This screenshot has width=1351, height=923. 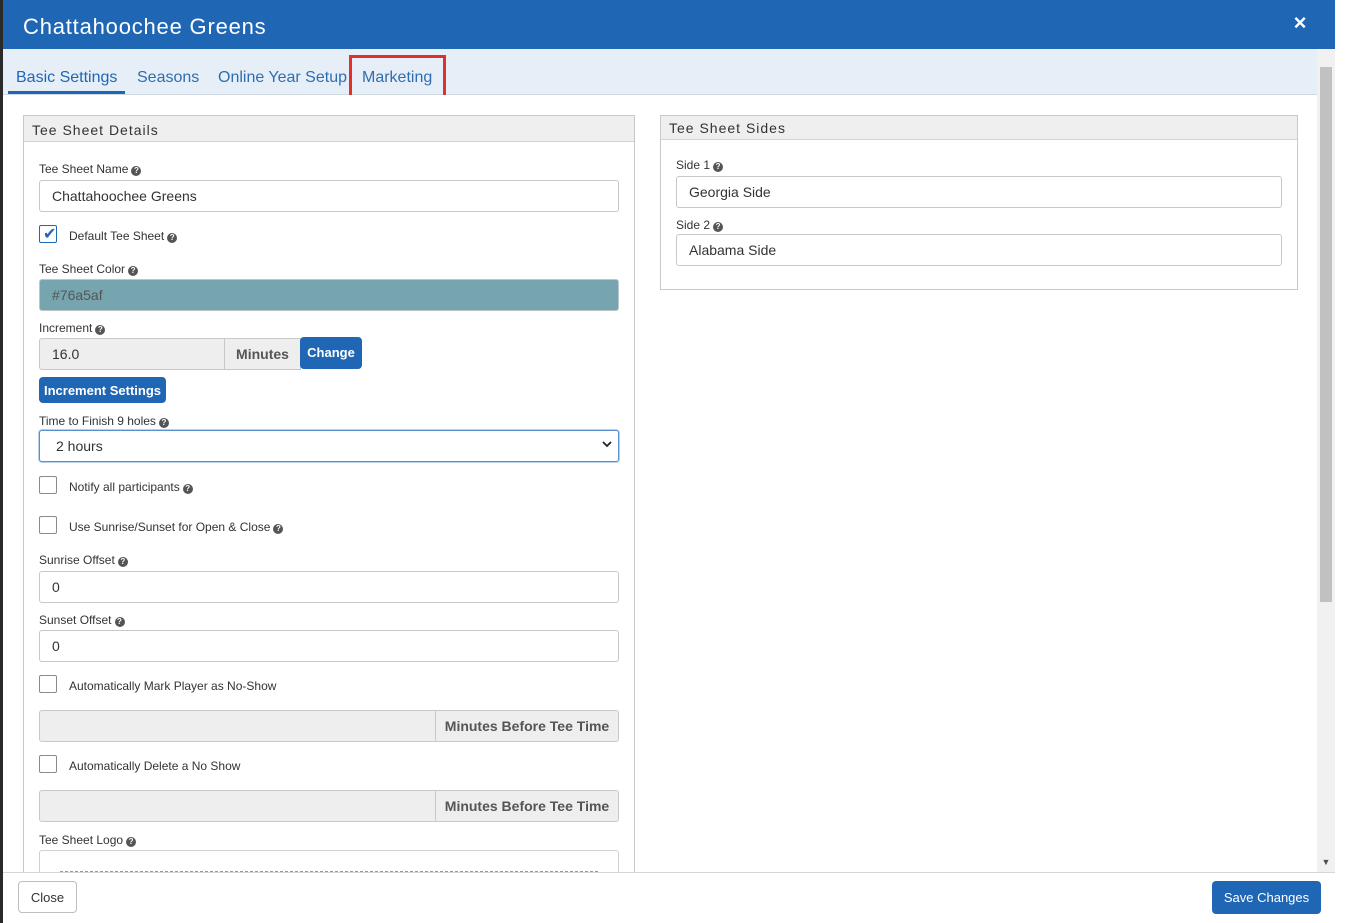 I want to click on time-to-finish-select: 2 hours, so click(x=329, y=446).